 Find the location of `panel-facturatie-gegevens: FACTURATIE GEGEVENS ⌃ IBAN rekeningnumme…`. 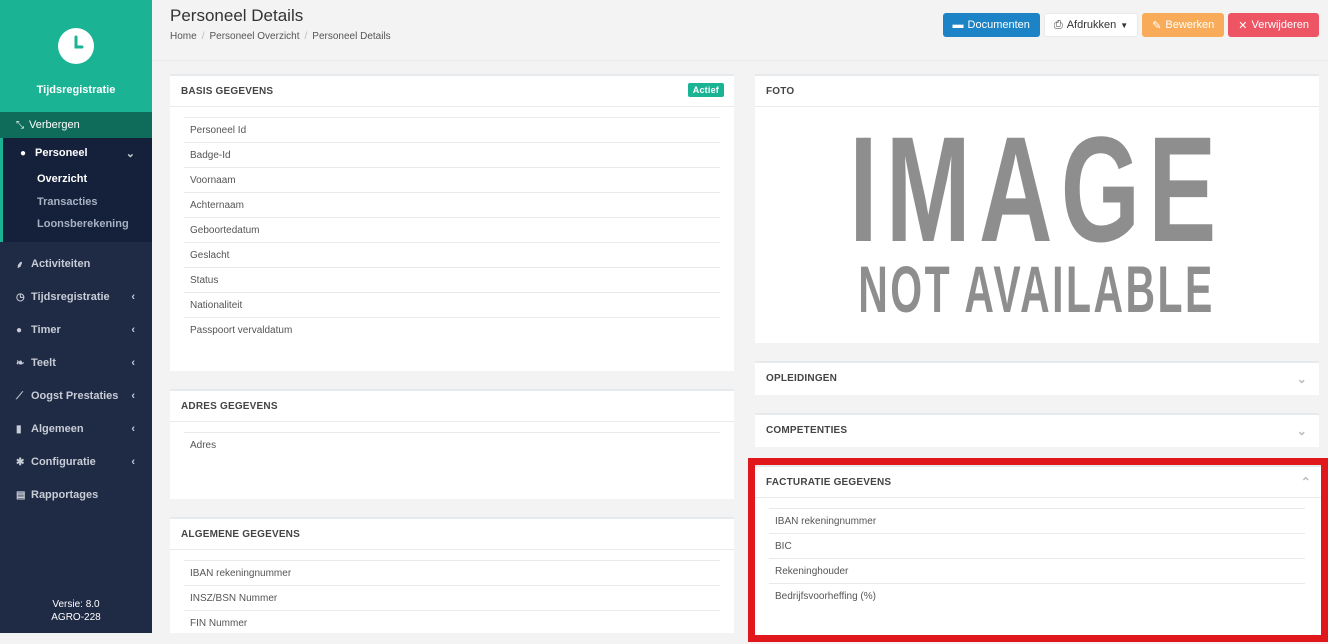

panel-facturatie-gegevens: FACTURATIE GEGEVENS ⌃ IBAN rekeningnumme… is located at coordinates (1038, 536).